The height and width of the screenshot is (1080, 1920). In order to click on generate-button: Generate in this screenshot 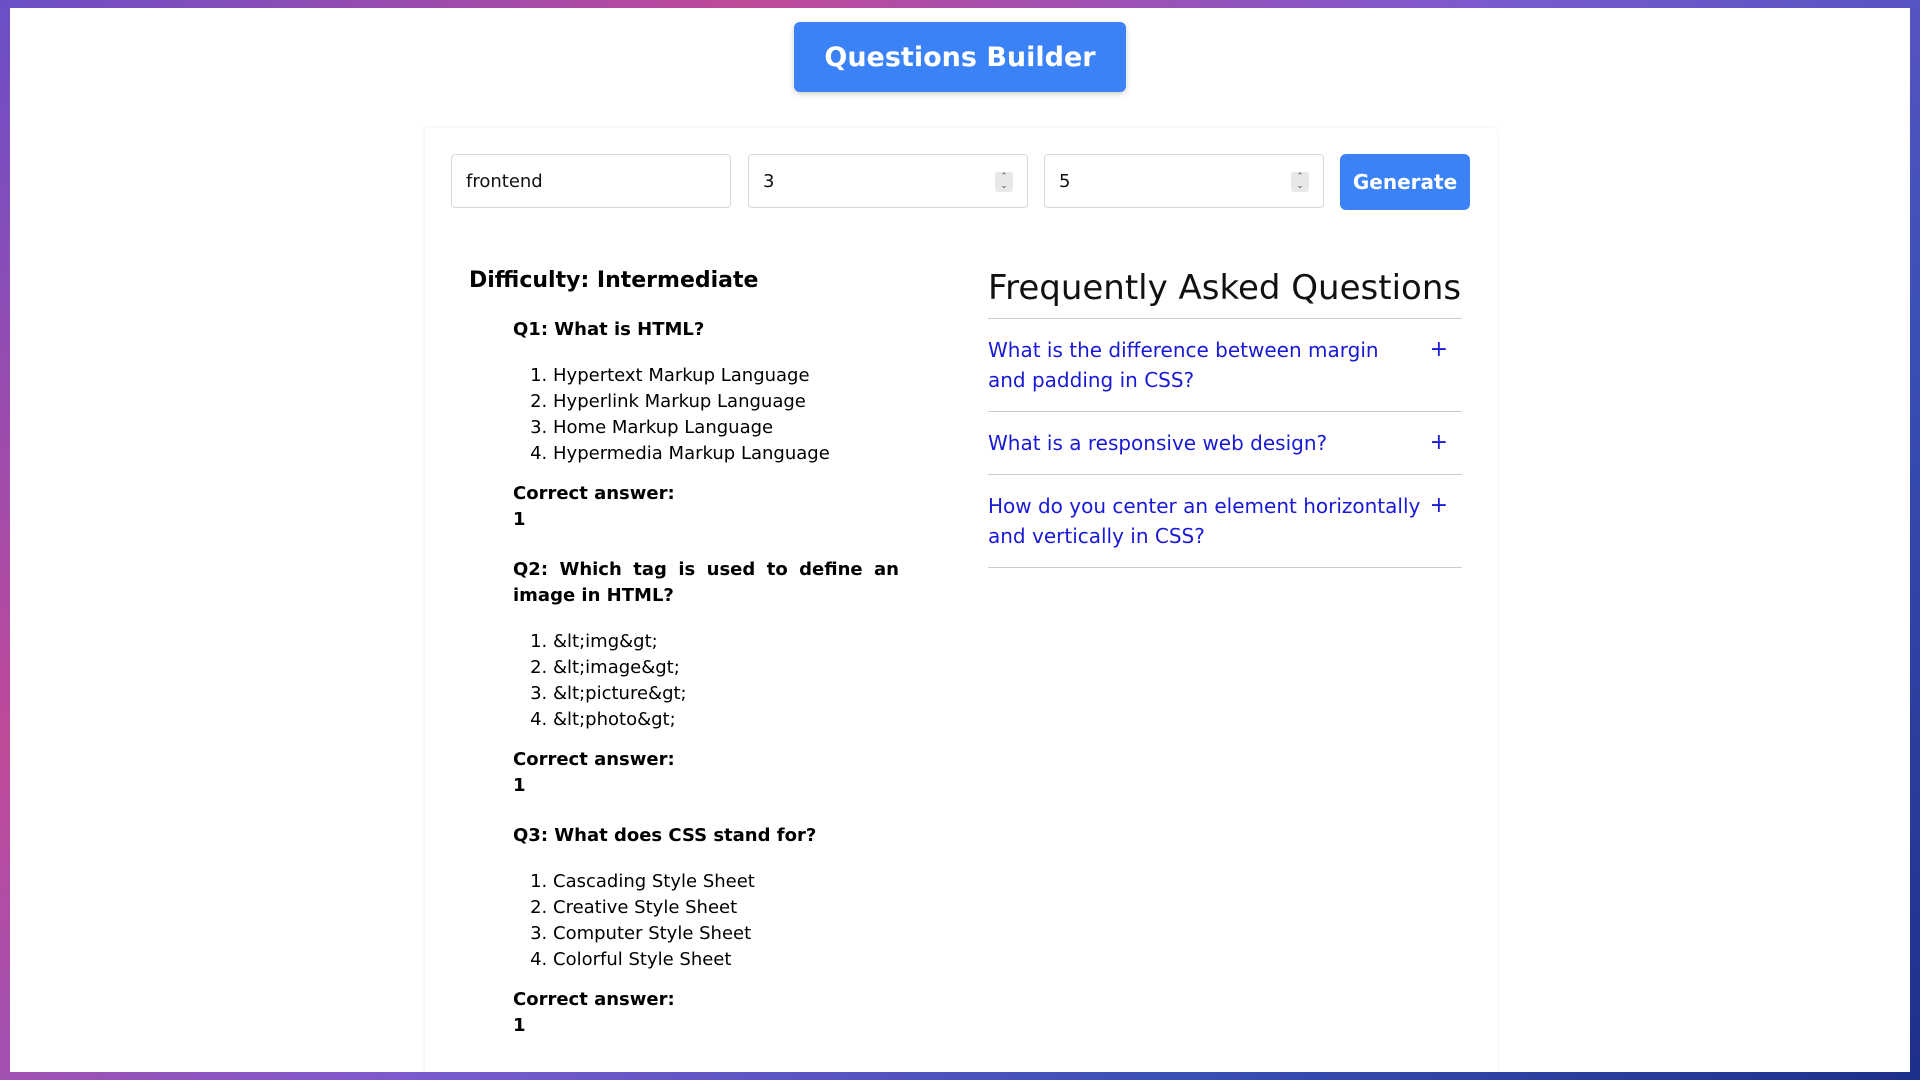, I will do `click(1405, 182)`.